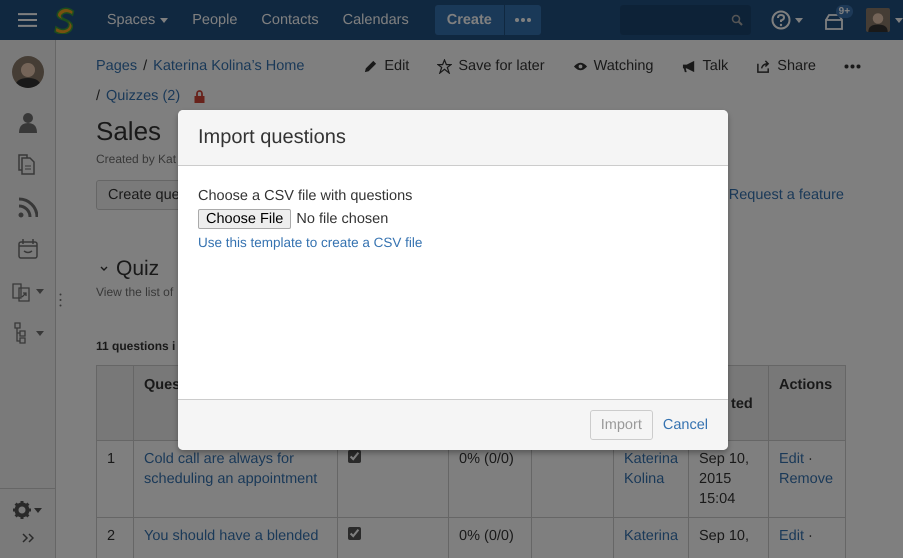 Image resolution: width=903 pixels, height=558 pixels. I want to click on section-title: Quiz, so click(138, 269).